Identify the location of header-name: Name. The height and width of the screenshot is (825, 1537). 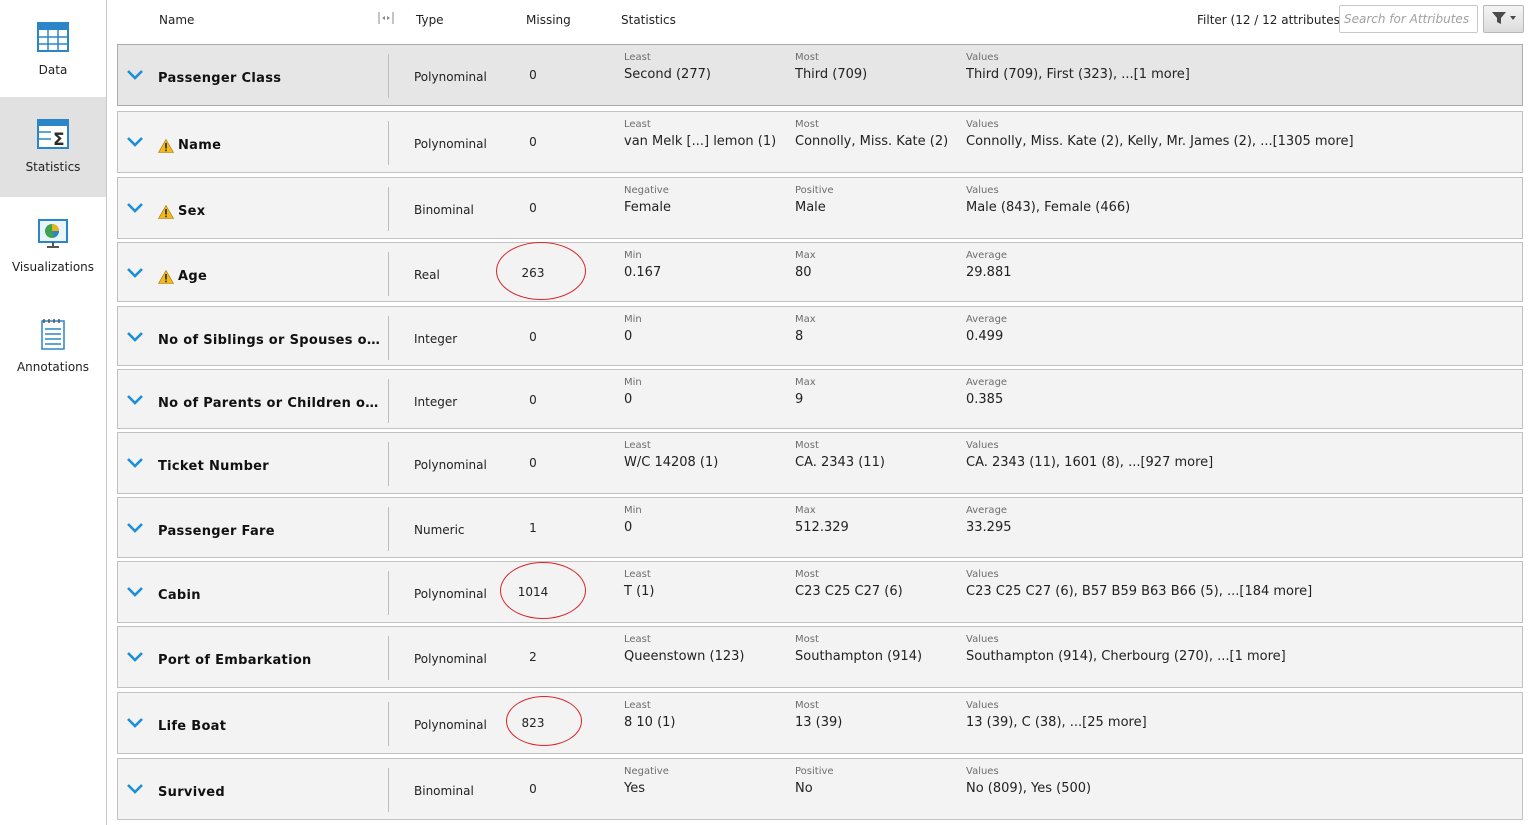
(176, 20).